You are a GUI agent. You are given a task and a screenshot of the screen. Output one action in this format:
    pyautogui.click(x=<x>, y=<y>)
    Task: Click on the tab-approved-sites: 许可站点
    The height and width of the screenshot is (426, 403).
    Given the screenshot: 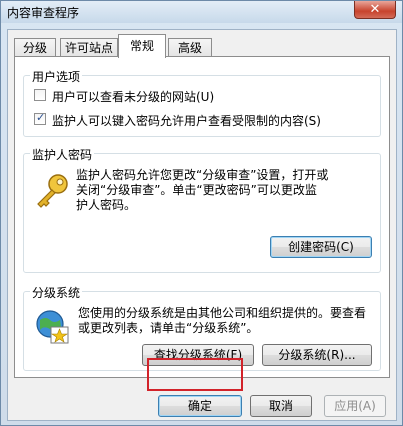 What is the action you would take?
    pyautogui.click(x=89, y=47)
    